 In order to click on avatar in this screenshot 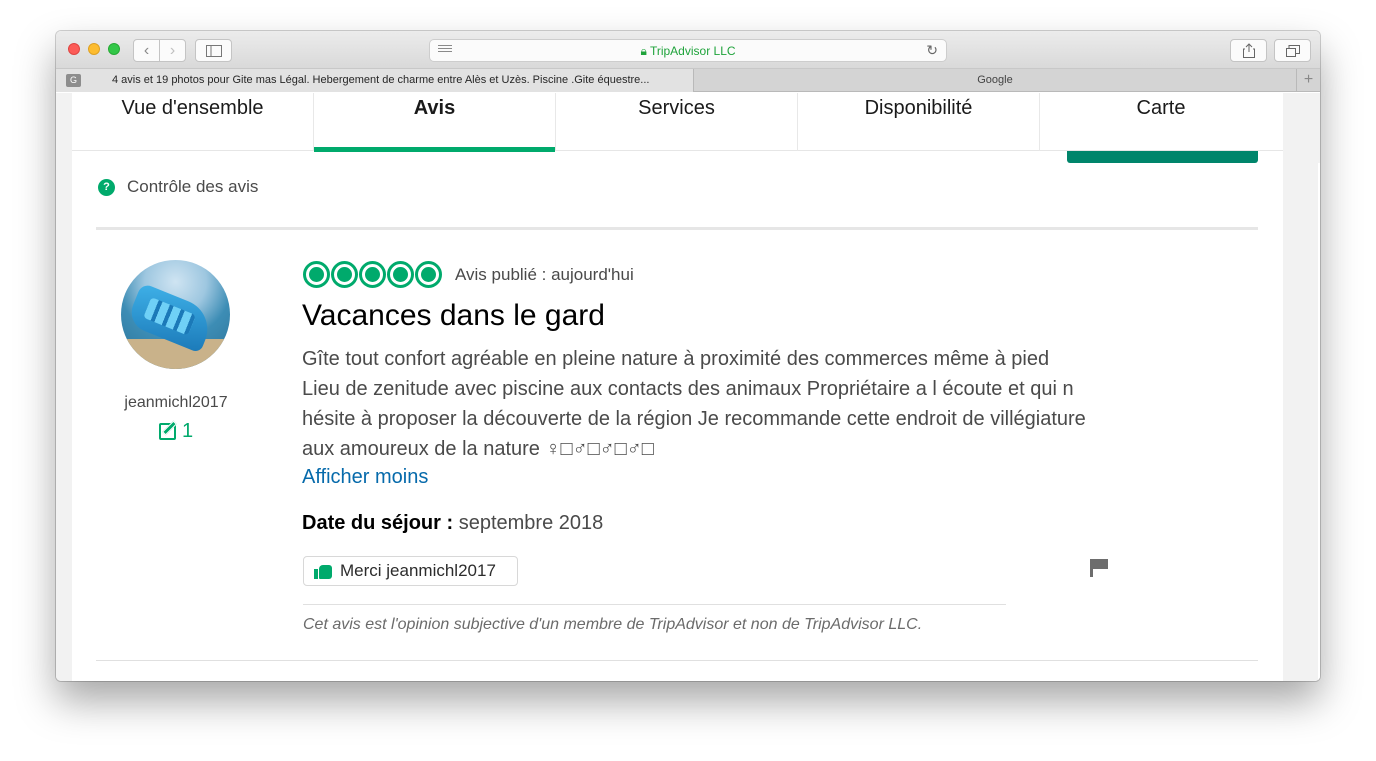, I will do `click(175, 314)`.